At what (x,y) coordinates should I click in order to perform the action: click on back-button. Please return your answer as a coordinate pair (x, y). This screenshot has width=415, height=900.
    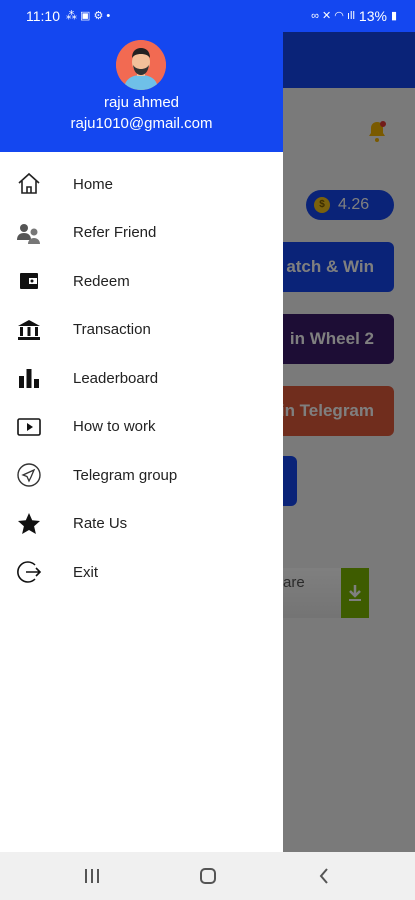
    Looking at the image, I should click on (324, 876).